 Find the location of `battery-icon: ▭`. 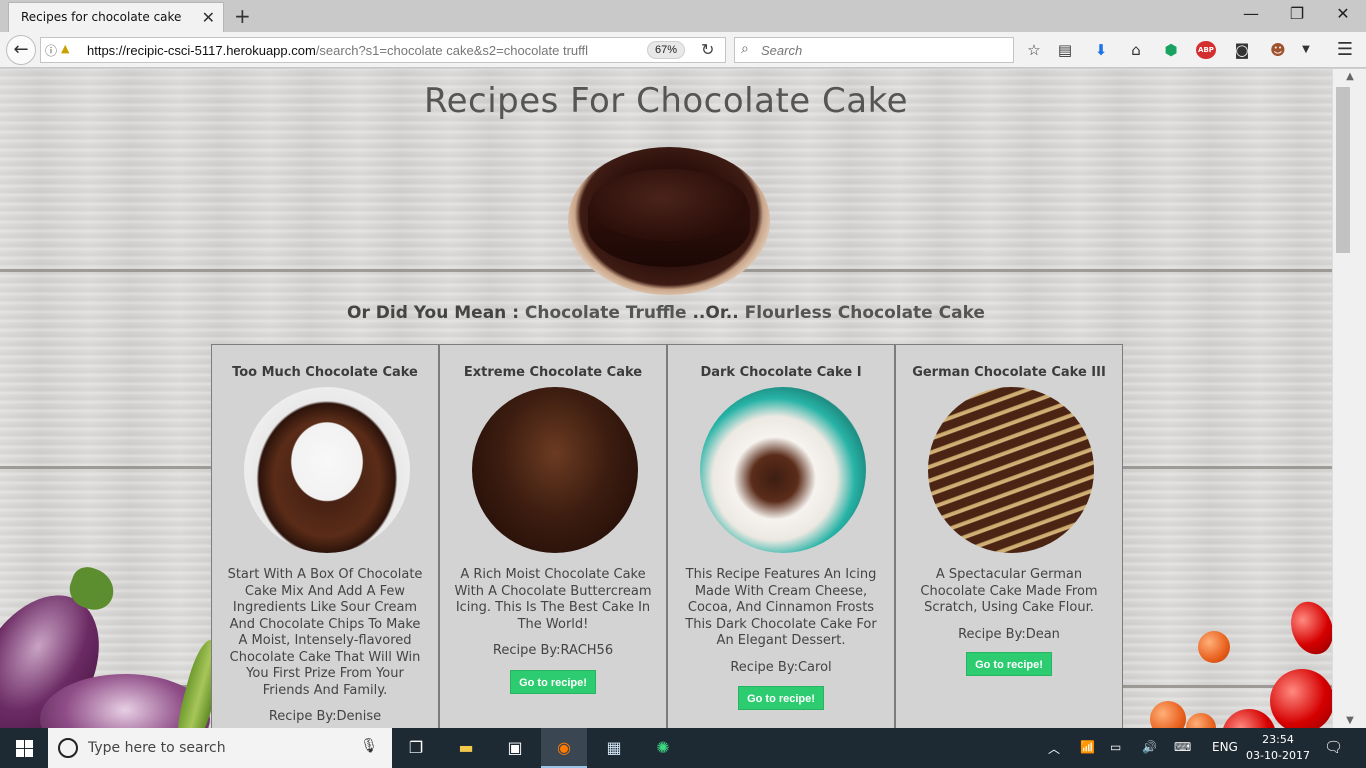

battery-icon: ▭ is located at coordinates (1115, 747).